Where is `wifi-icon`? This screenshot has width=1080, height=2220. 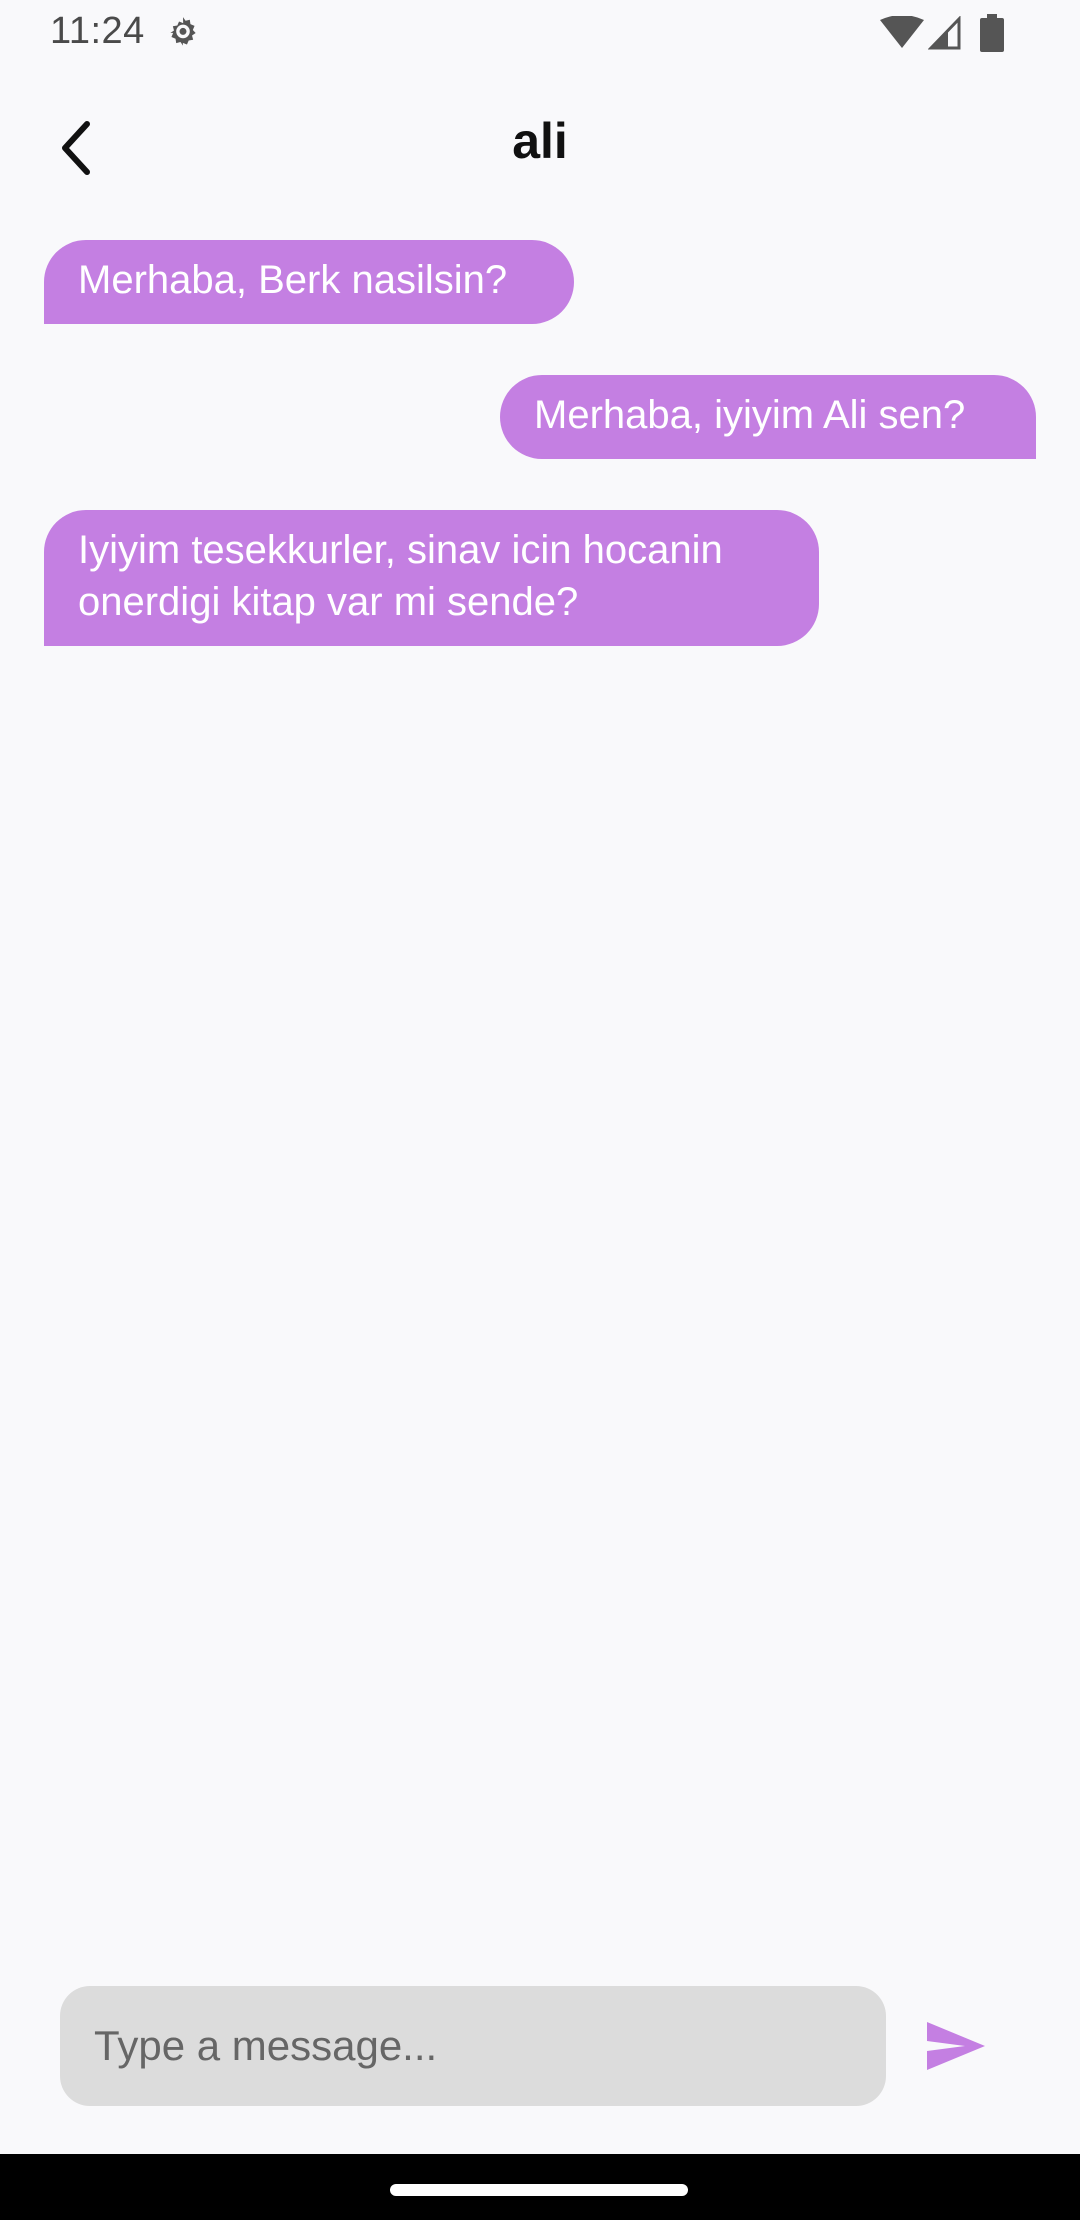 wifi-icon is located at coordinates (902, 32).